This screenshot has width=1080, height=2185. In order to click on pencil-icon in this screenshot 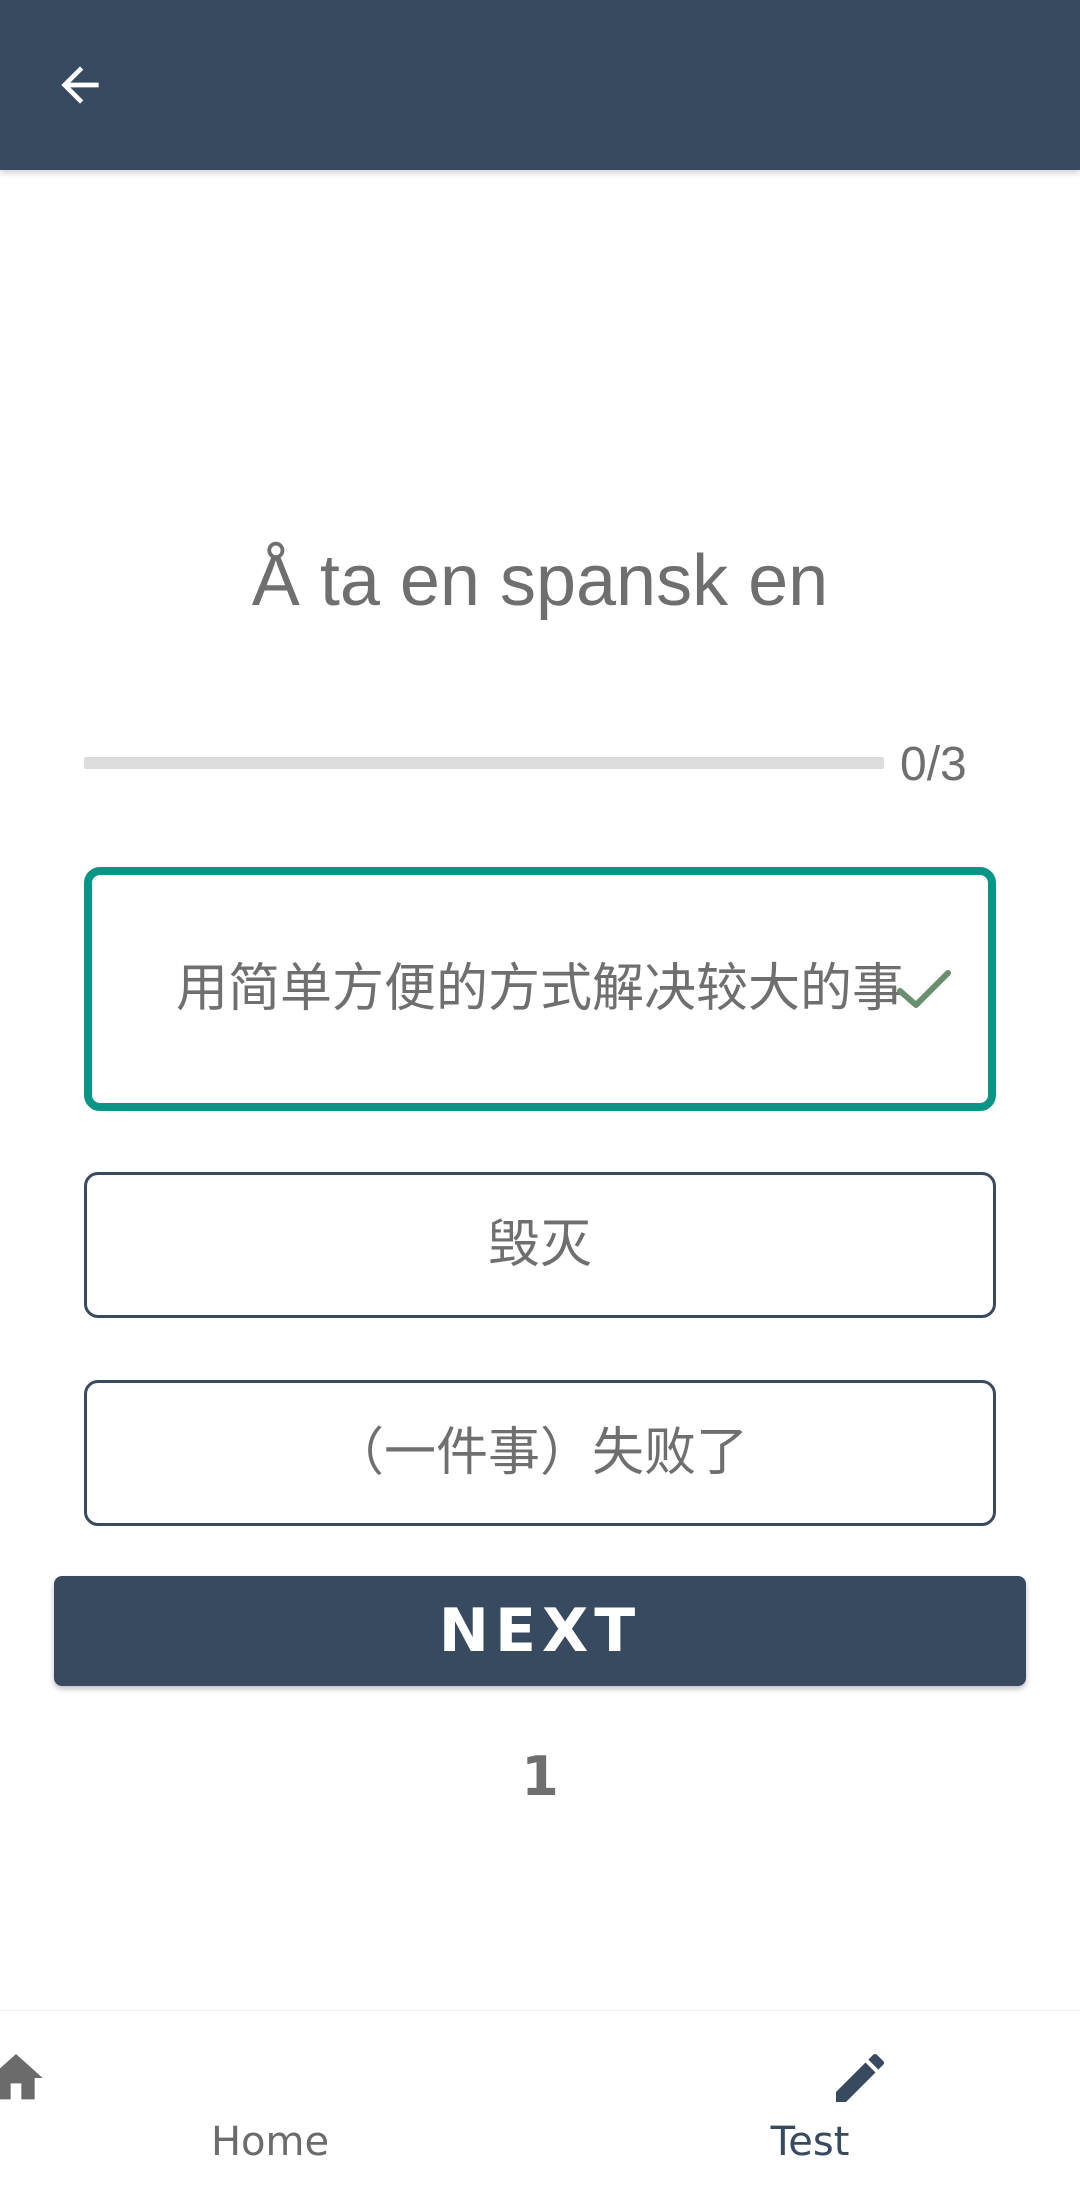, I will do `click(835, 2078)`.